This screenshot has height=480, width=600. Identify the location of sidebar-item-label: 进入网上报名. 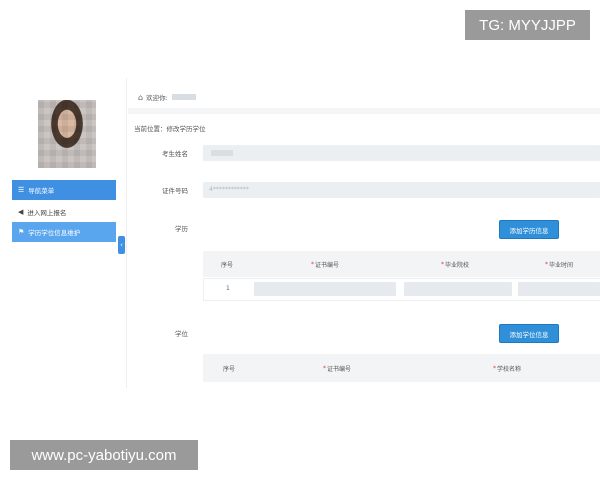
(47, 213).